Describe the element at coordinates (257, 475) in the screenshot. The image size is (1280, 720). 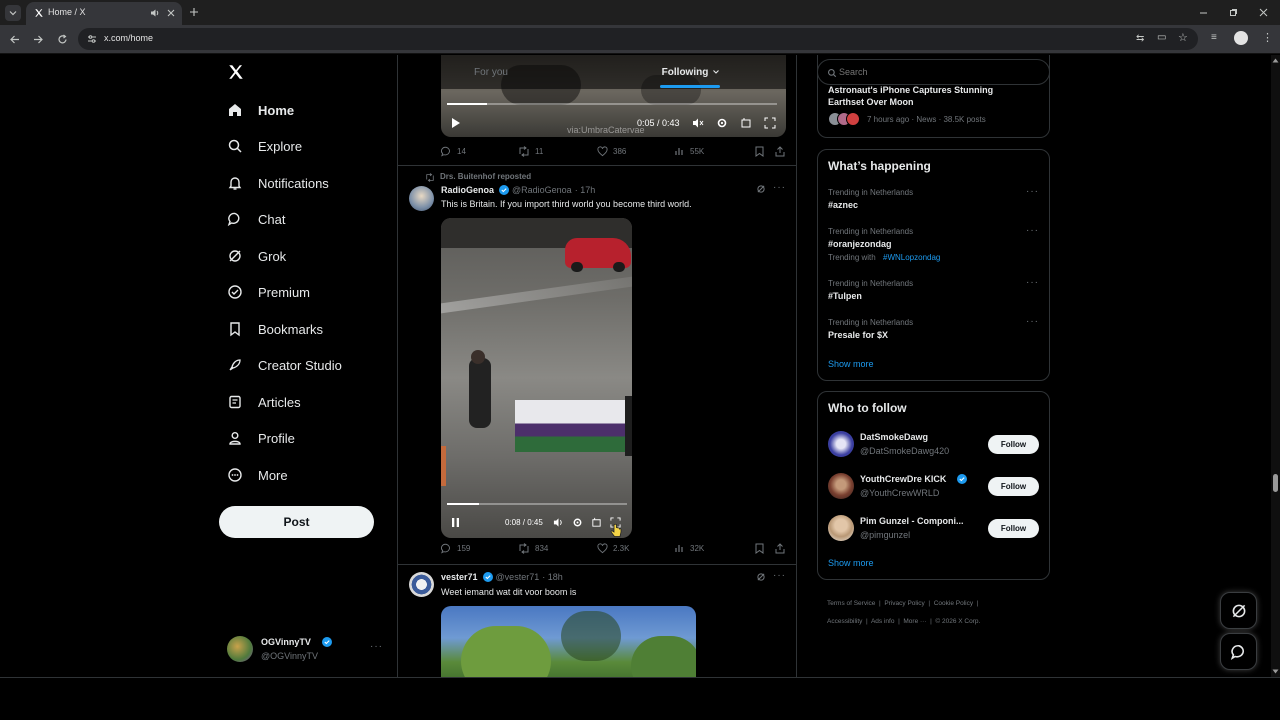
I see `nav-more: More` at that location.